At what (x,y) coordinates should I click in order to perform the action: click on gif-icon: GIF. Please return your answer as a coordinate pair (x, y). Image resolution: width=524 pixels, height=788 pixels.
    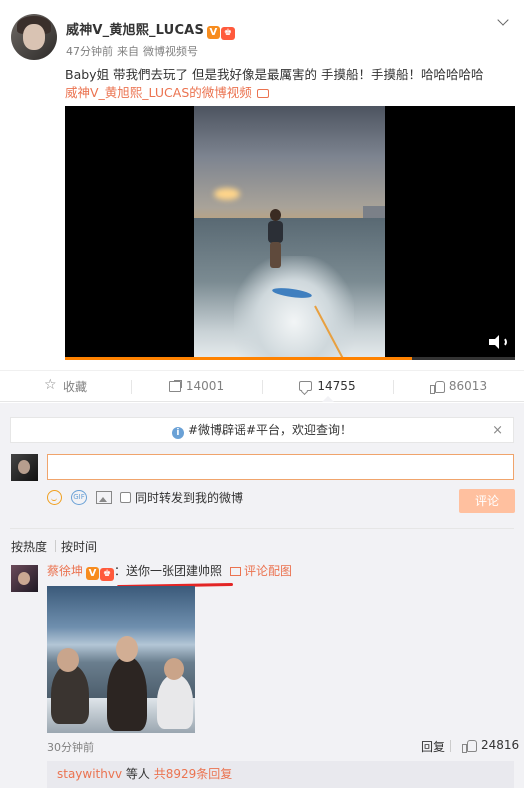
    Looking at the image, I should click on (79, 497).